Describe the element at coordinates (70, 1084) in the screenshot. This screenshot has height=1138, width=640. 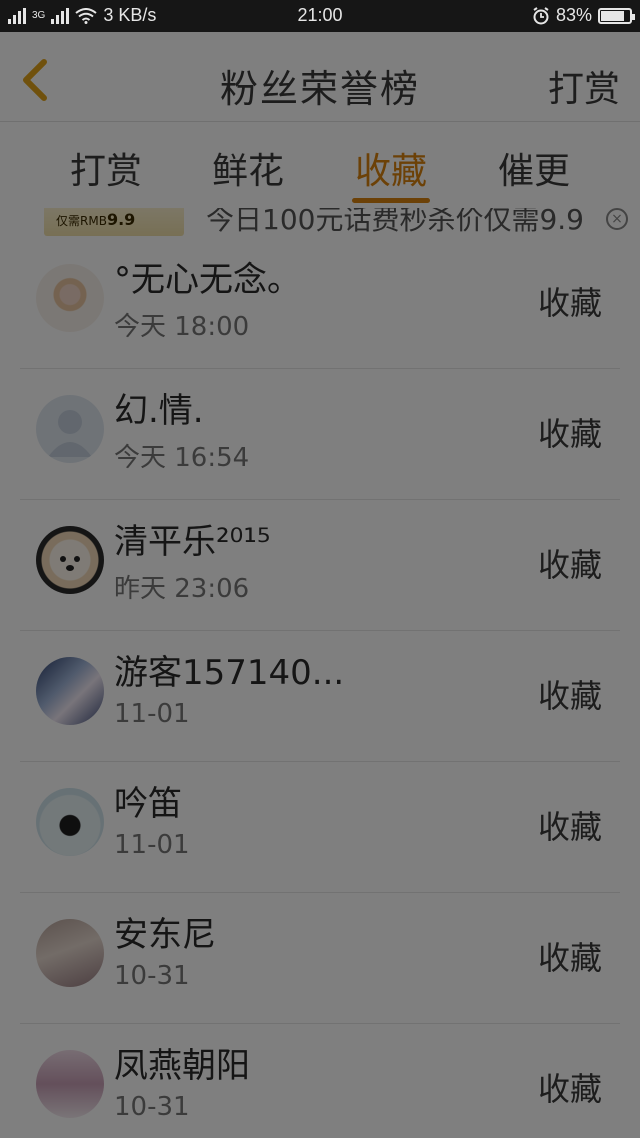
I see `girl-avatar` at that location.